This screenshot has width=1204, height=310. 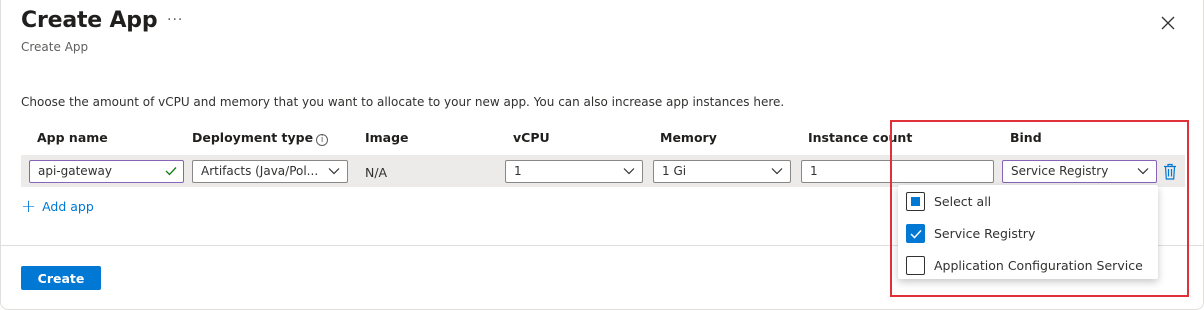 What do you see at coordinates (322, 140) in the screenshot?
I see `info-icon: i` at bounding box center [322, 140].